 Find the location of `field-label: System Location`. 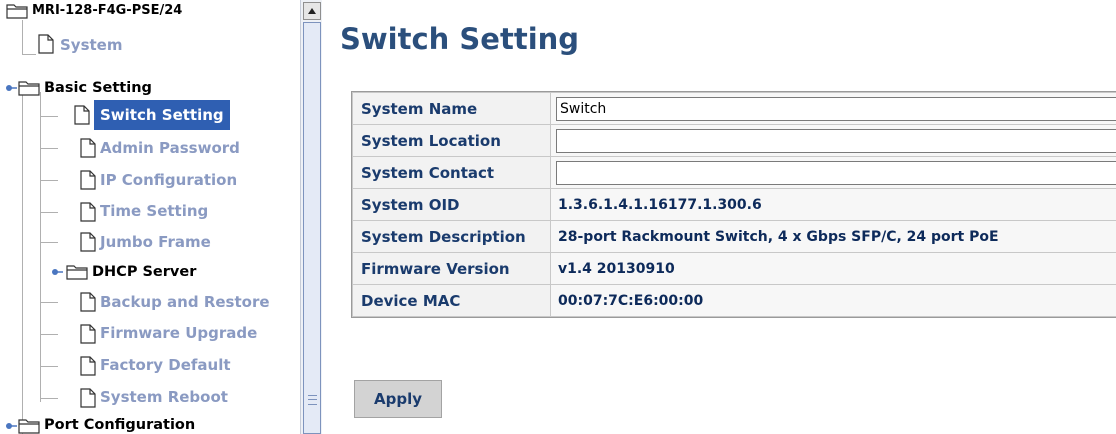

field-label: System Location is located at coordinates (451, 140).